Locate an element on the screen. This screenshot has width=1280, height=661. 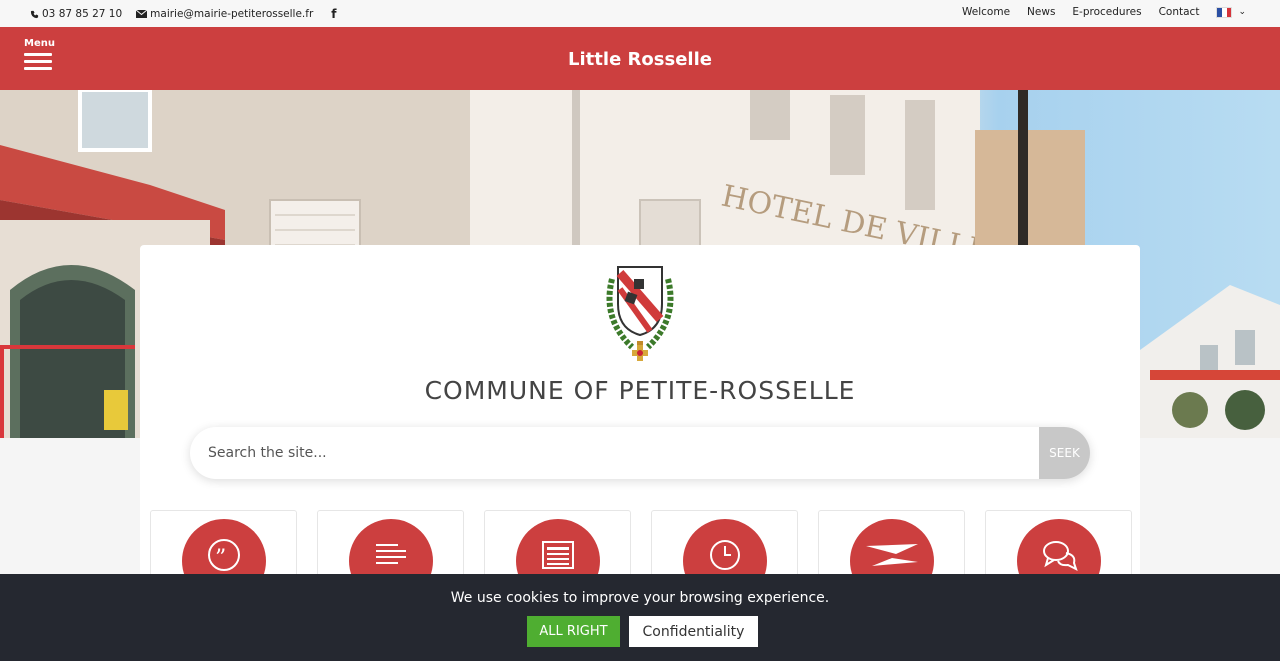
phone-number: 03 87 85 27 10 is located at coordinates (82, 14).